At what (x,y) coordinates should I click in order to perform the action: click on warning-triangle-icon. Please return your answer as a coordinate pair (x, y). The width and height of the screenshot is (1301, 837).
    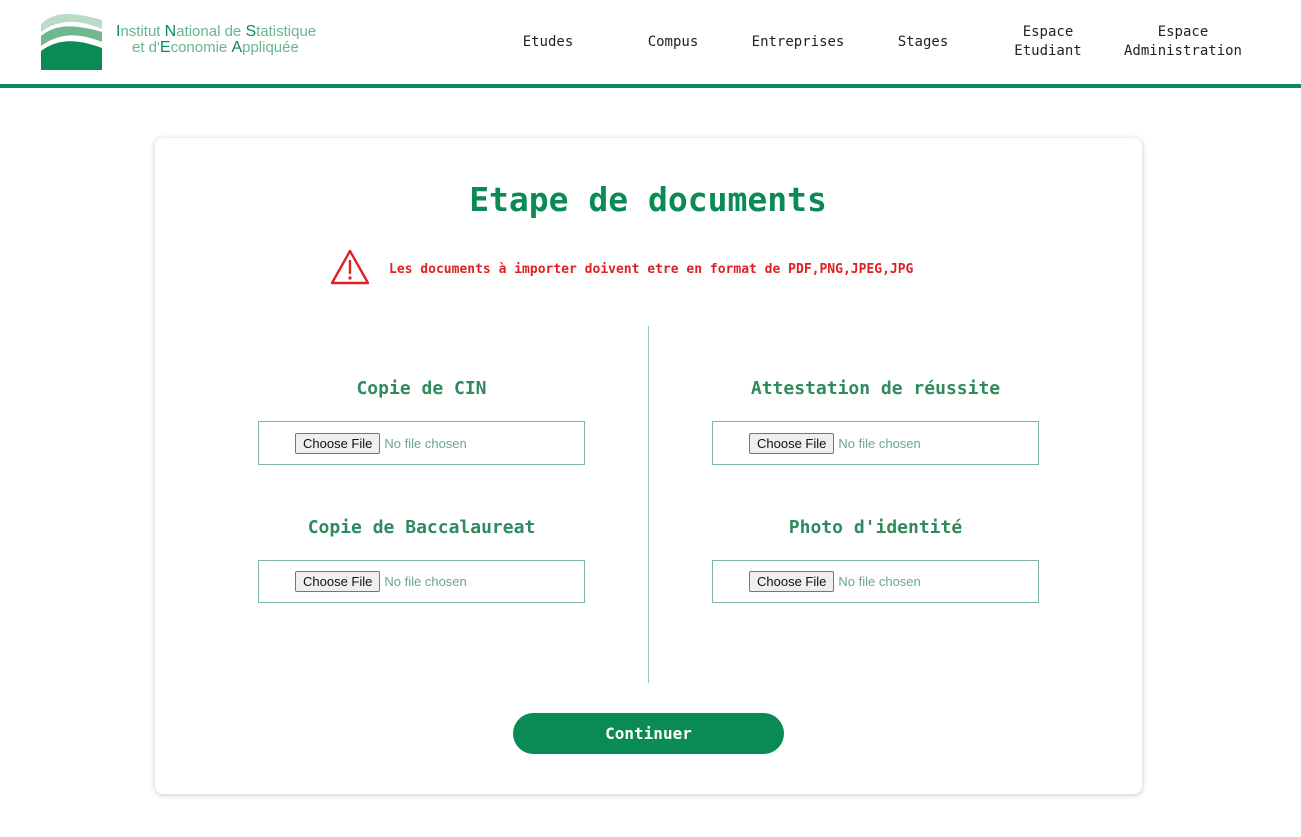
    Looking at the image, I should click on (350, 269).